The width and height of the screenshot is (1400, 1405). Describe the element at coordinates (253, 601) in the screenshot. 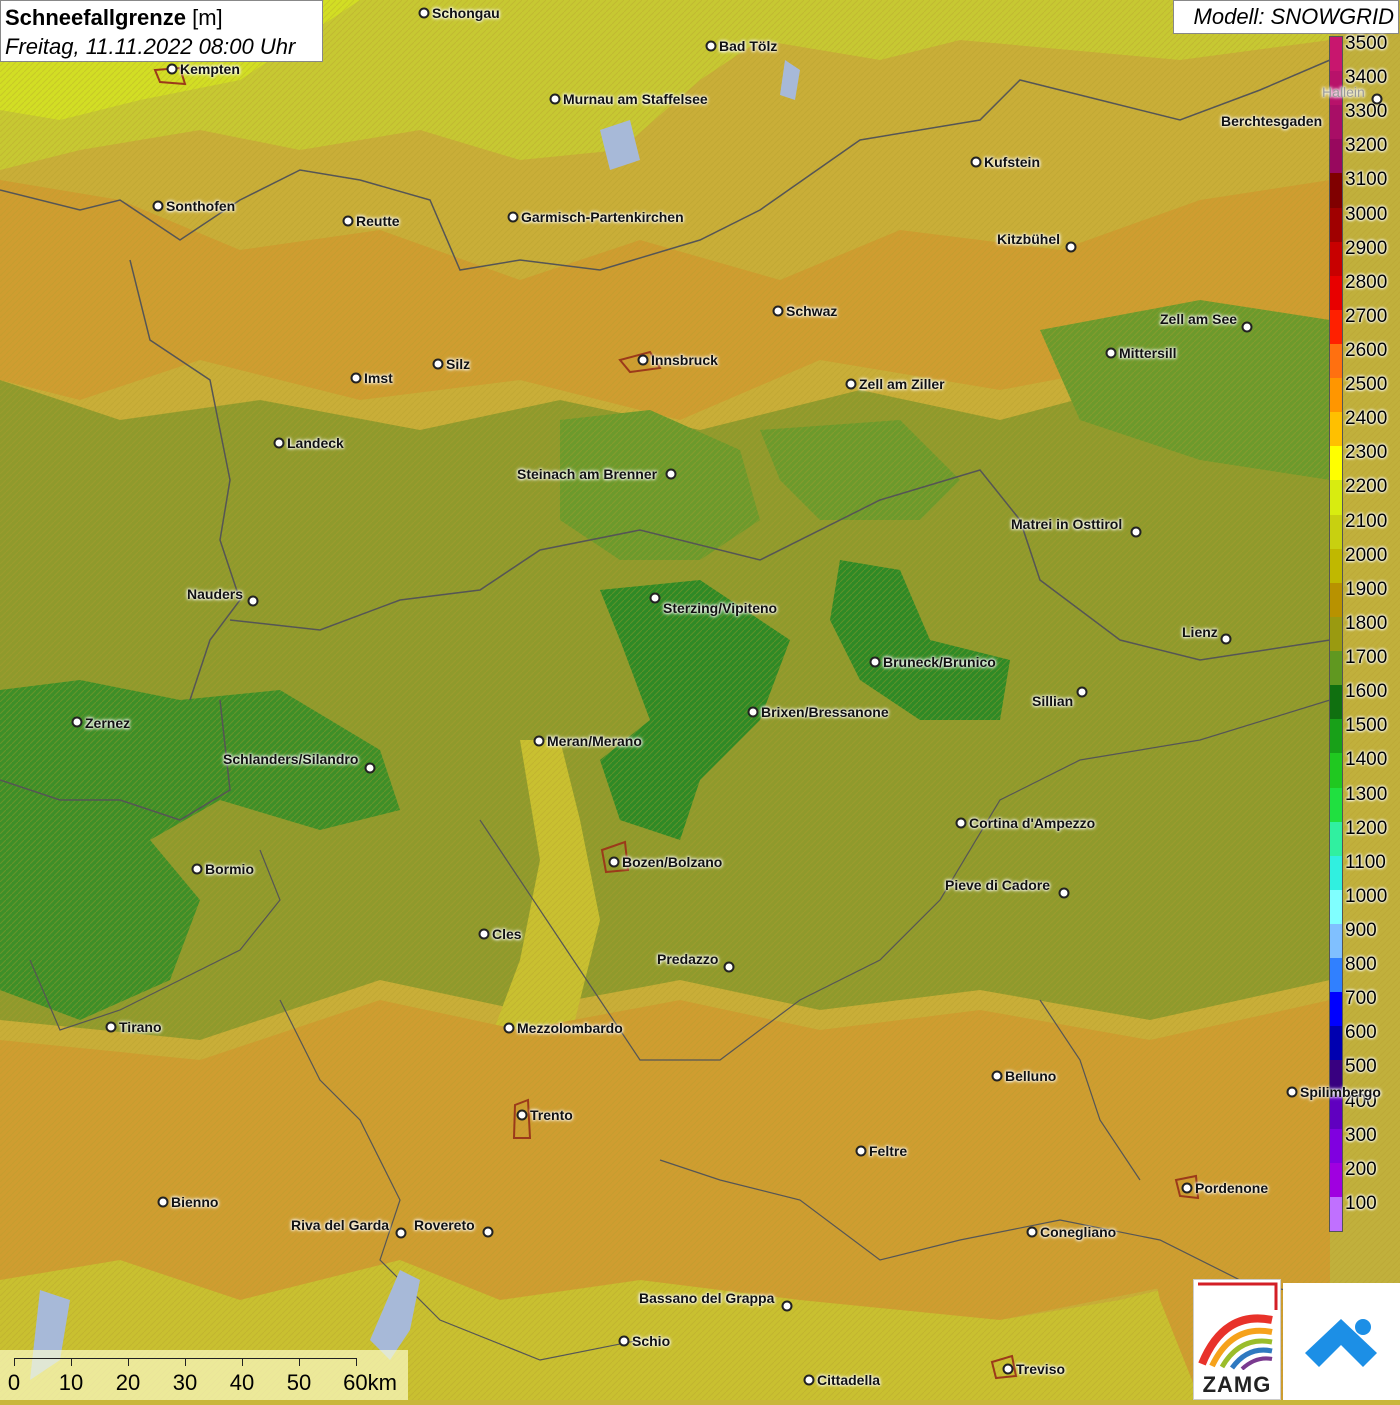

I see `city-dot-nauders` at that location.